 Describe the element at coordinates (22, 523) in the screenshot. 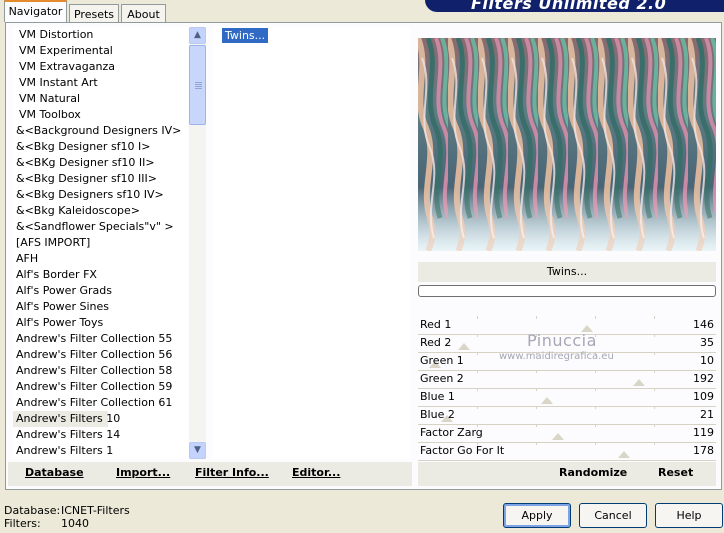

I see `filters-count-label: Filters:` at that location.